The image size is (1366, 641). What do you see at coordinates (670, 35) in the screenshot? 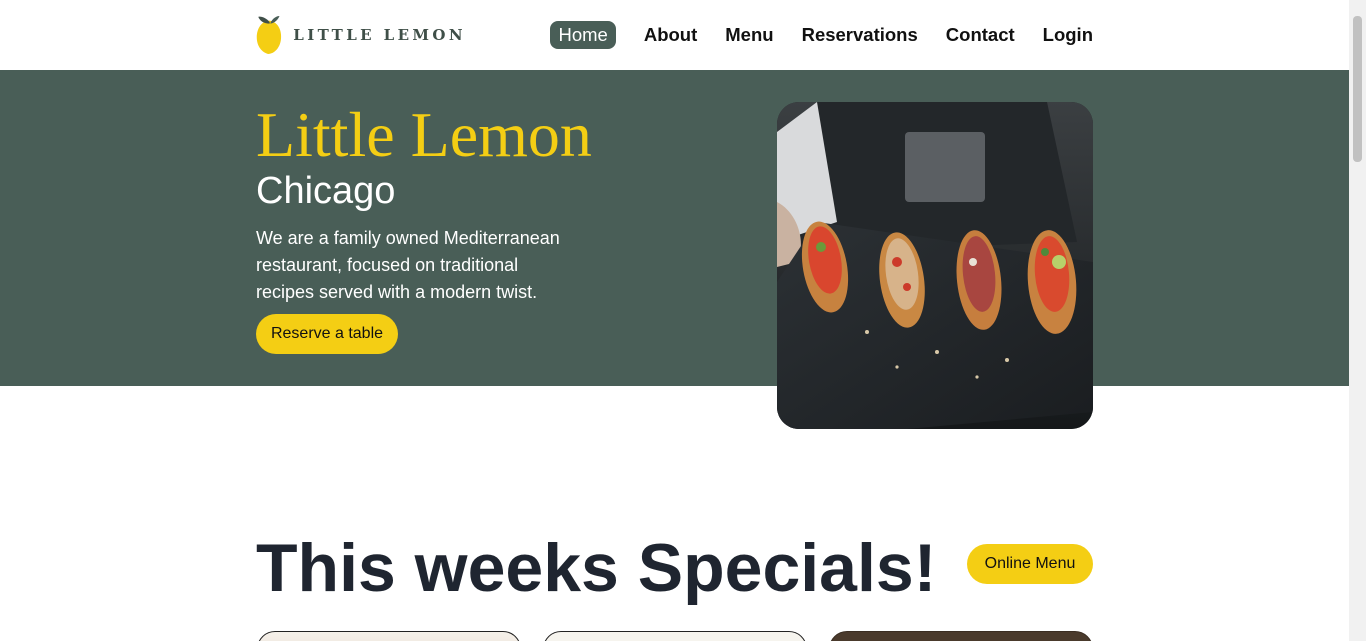
I see `nav-about: About` at bounding box center [670, 35].